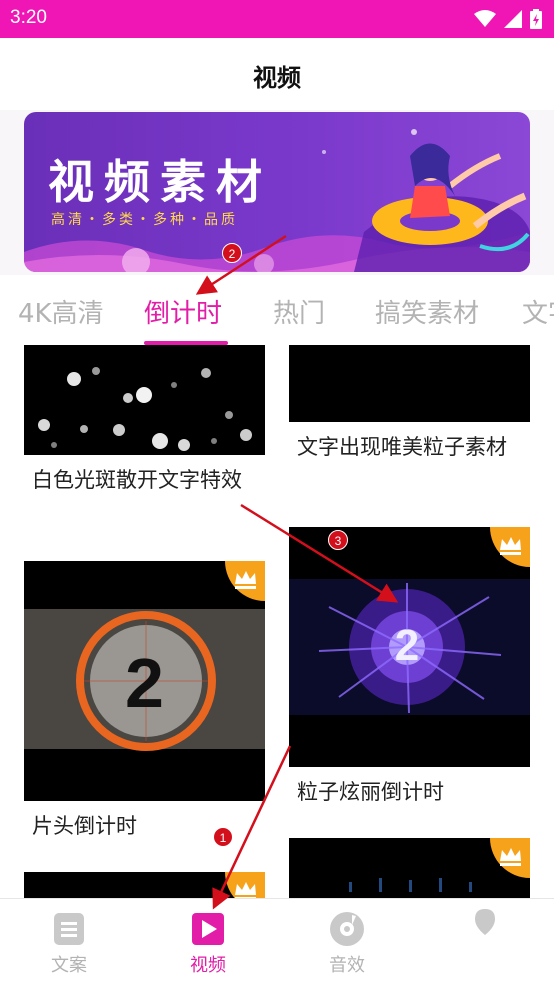 This screenshot has height=984, width=554. I want to click on annotation-marker-1: 1, so click(223, 837).